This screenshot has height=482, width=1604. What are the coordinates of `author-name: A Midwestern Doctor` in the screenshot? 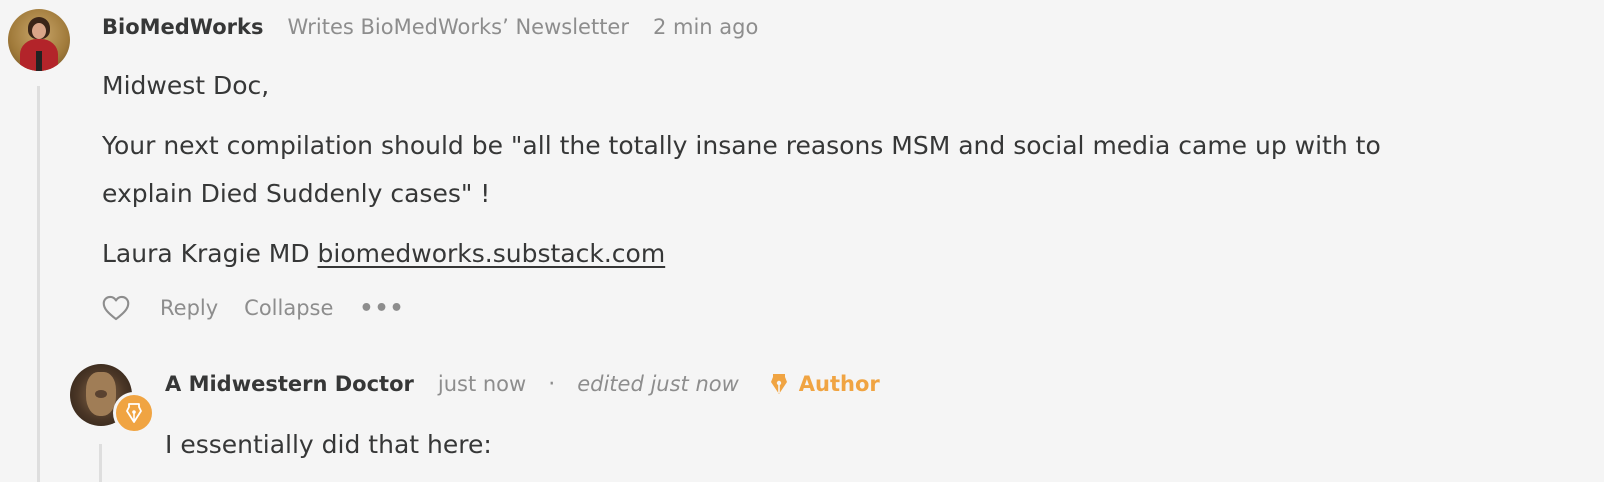 It's located at (289, 384).